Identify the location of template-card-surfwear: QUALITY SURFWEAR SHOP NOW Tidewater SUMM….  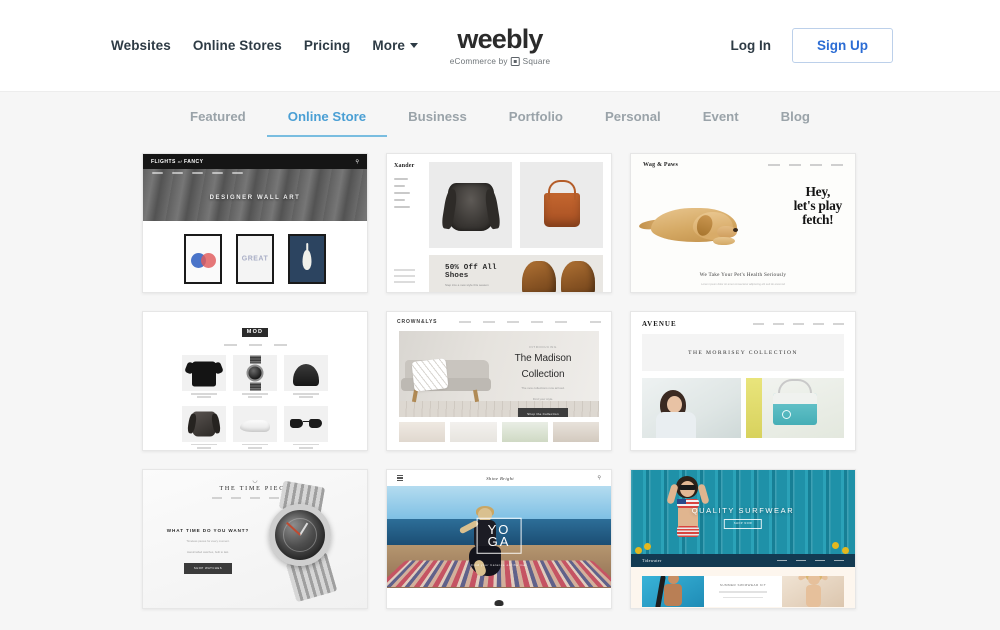
(743, 539).